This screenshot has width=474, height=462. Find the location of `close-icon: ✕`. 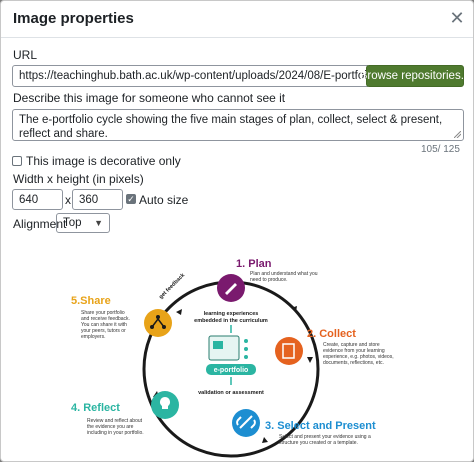

close-icon: ✕ is located at coordinates (457, 18).